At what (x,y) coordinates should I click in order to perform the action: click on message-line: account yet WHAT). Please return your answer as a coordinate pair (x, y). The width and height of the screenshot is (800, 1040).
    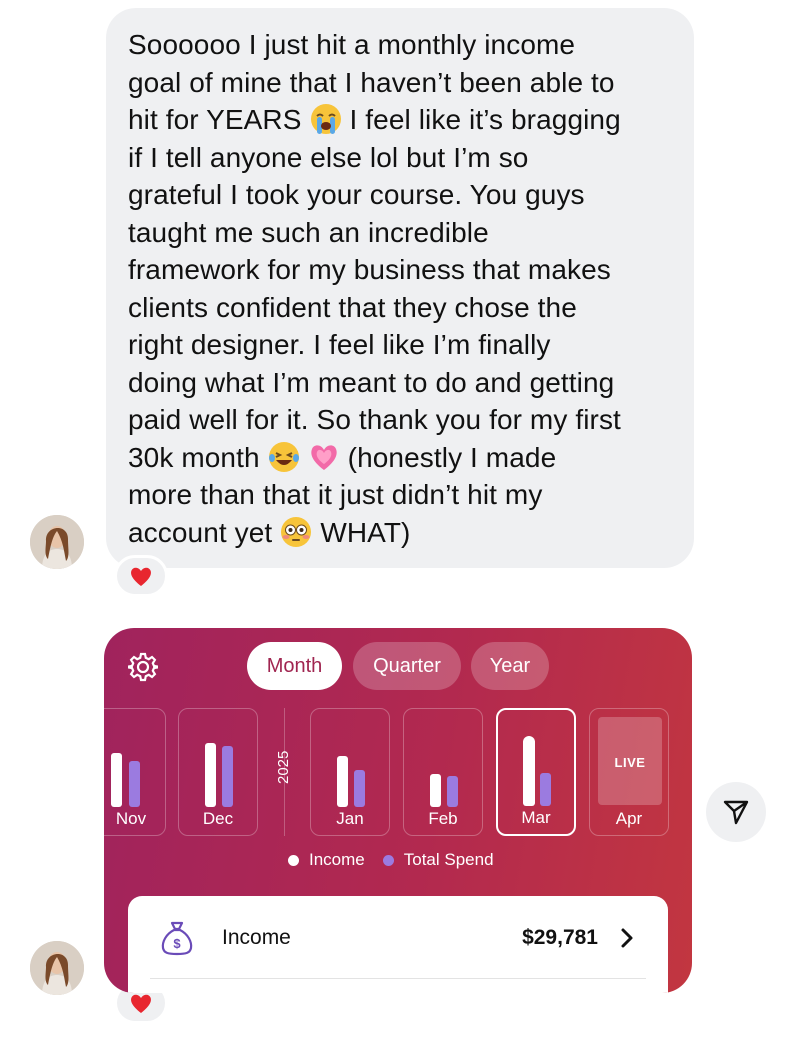
    Looking at the image, I should click on (400, 533).